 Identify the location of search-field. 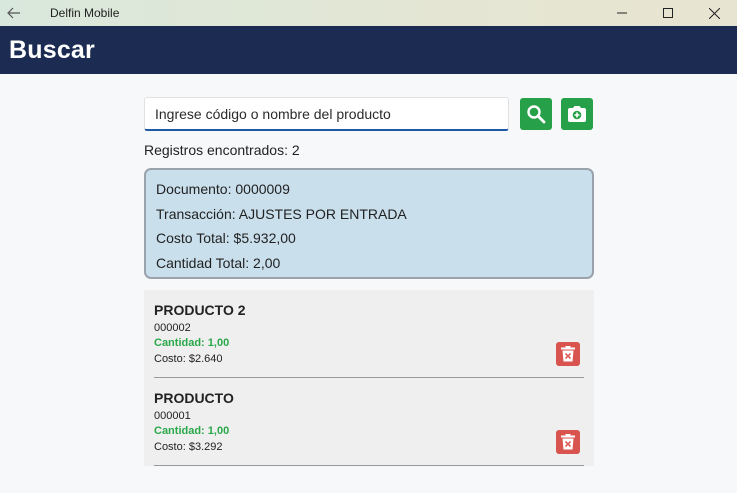
(326, 114).